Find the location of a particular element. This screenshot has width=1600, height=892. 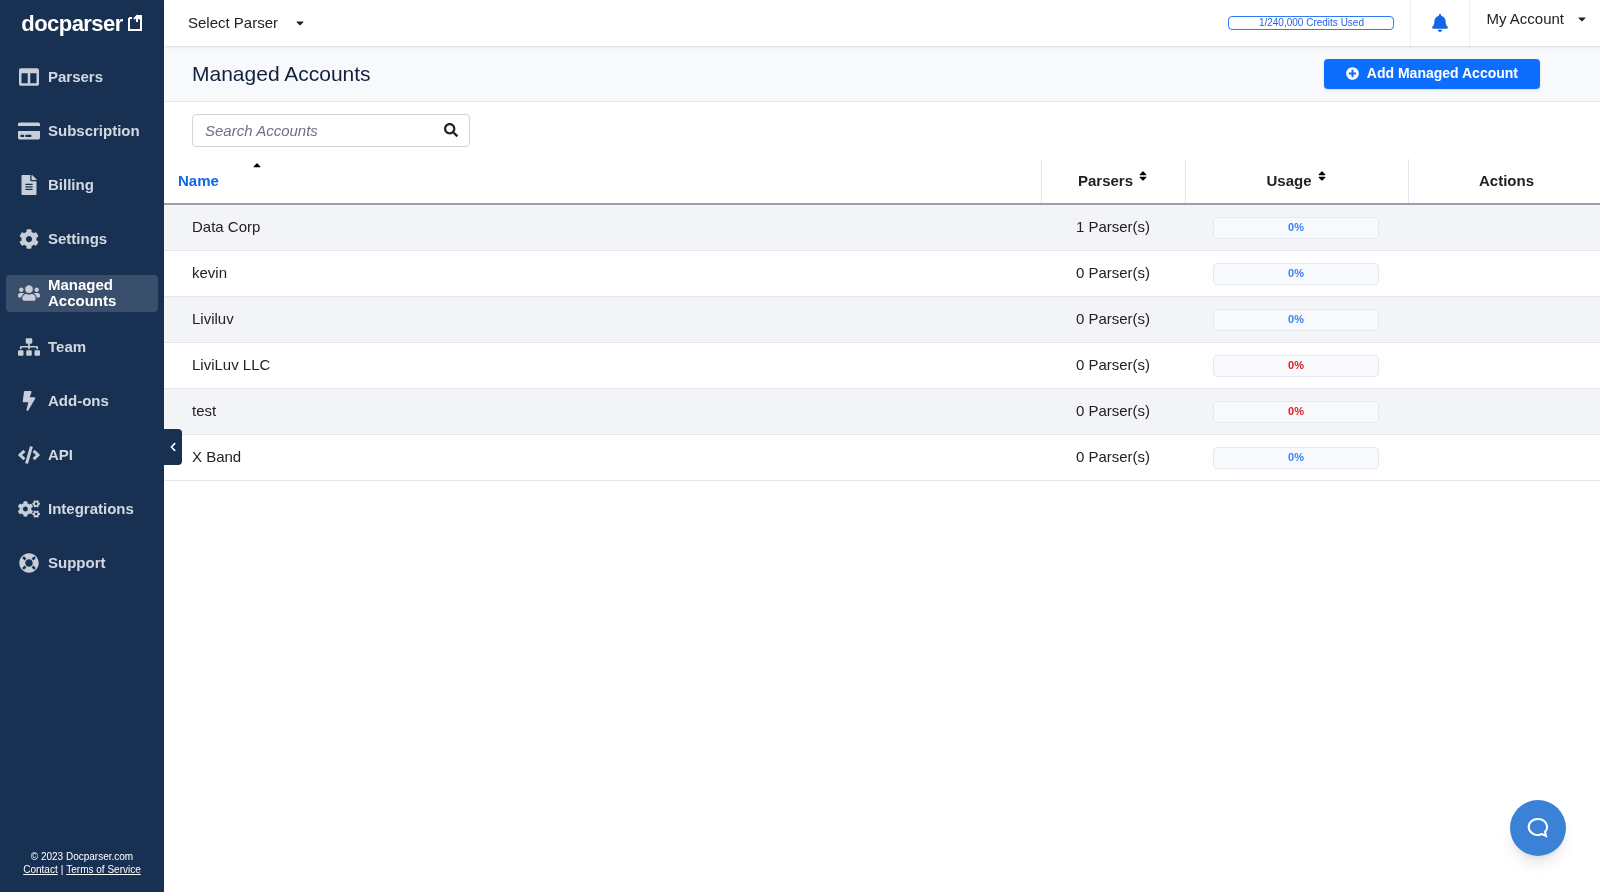

parser-count: 1 Parser(s) is located at coordinates (1113, 227).